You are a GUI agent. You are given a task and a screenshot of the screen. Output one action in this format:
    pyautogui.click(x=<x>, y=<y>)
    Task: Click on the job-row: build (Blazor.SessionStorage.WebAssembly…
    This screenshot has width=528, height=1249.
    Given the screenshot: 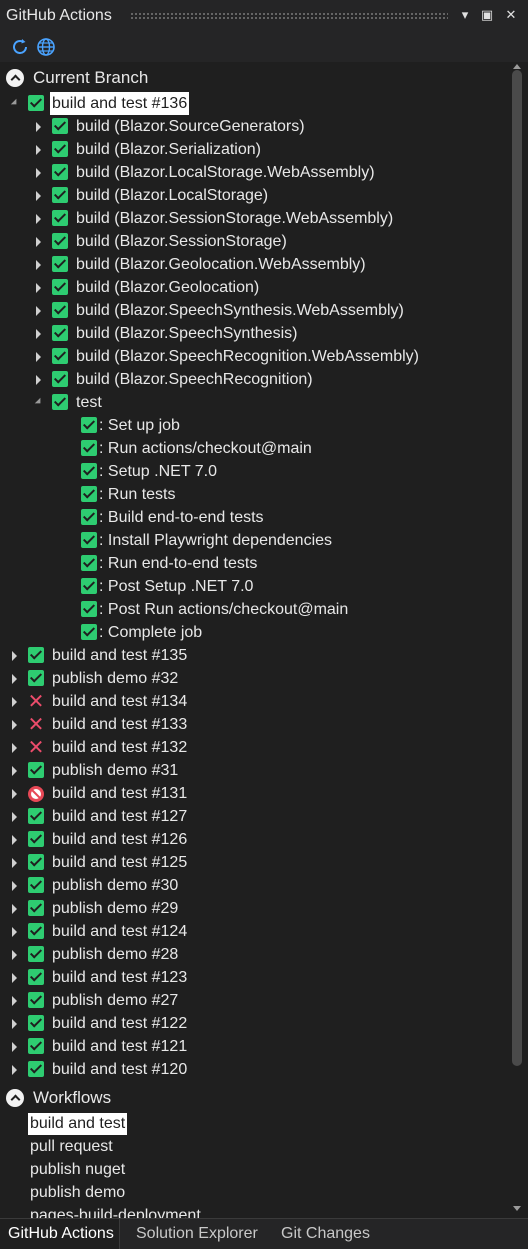 What is the action you would take?
    pyautogui.click(x=250, y=218)
    